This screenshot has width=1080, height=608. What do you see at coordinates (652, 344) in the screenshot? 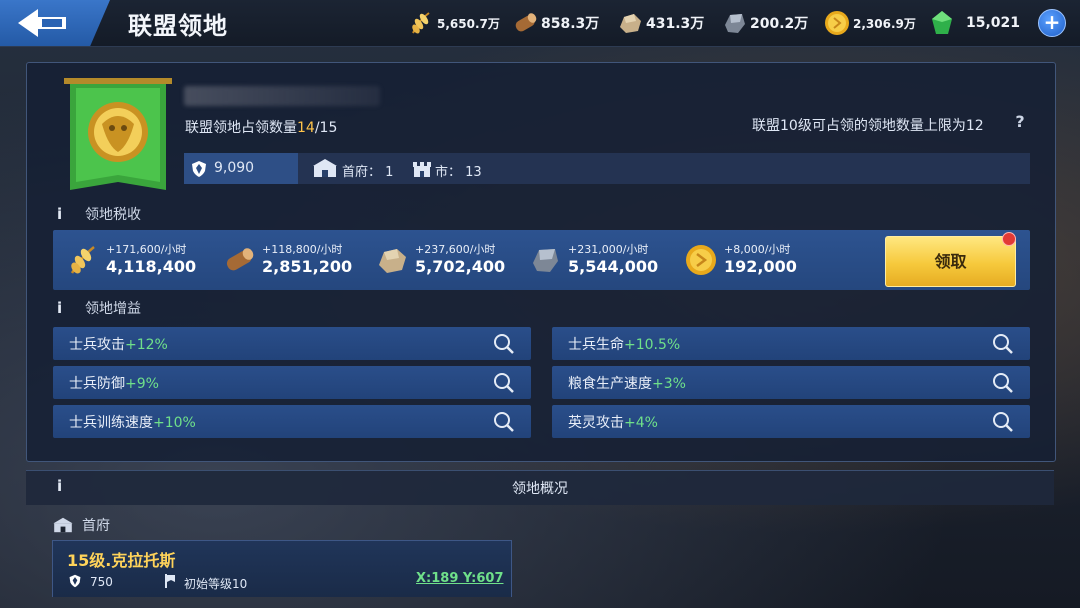
I see `buff-value: +10.5%` at bounding box center [652, 344].